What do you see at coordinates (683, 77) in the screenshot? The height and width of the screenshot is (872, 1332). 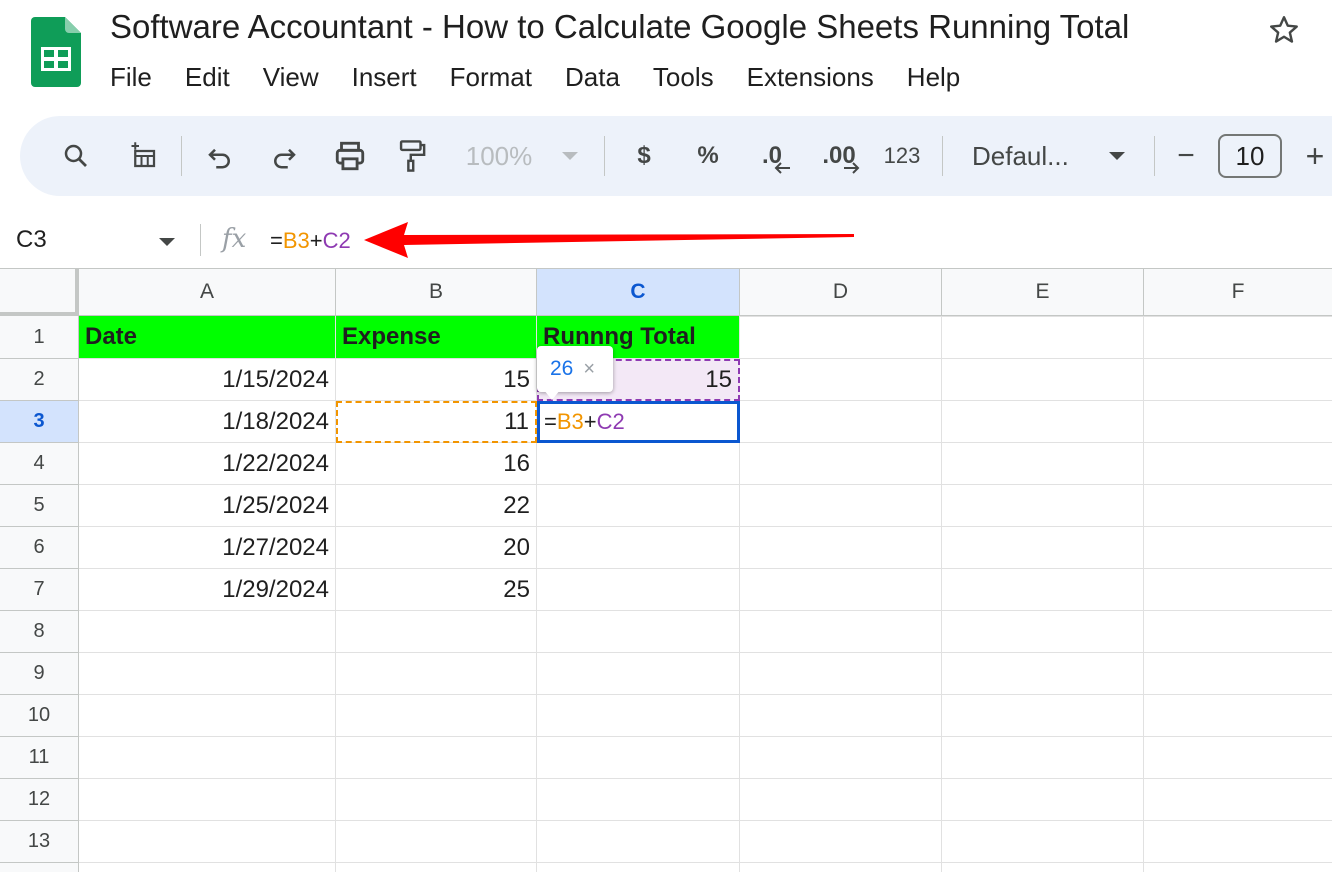 I see `menu-tools: Tools` at bounding box center [683, 77].